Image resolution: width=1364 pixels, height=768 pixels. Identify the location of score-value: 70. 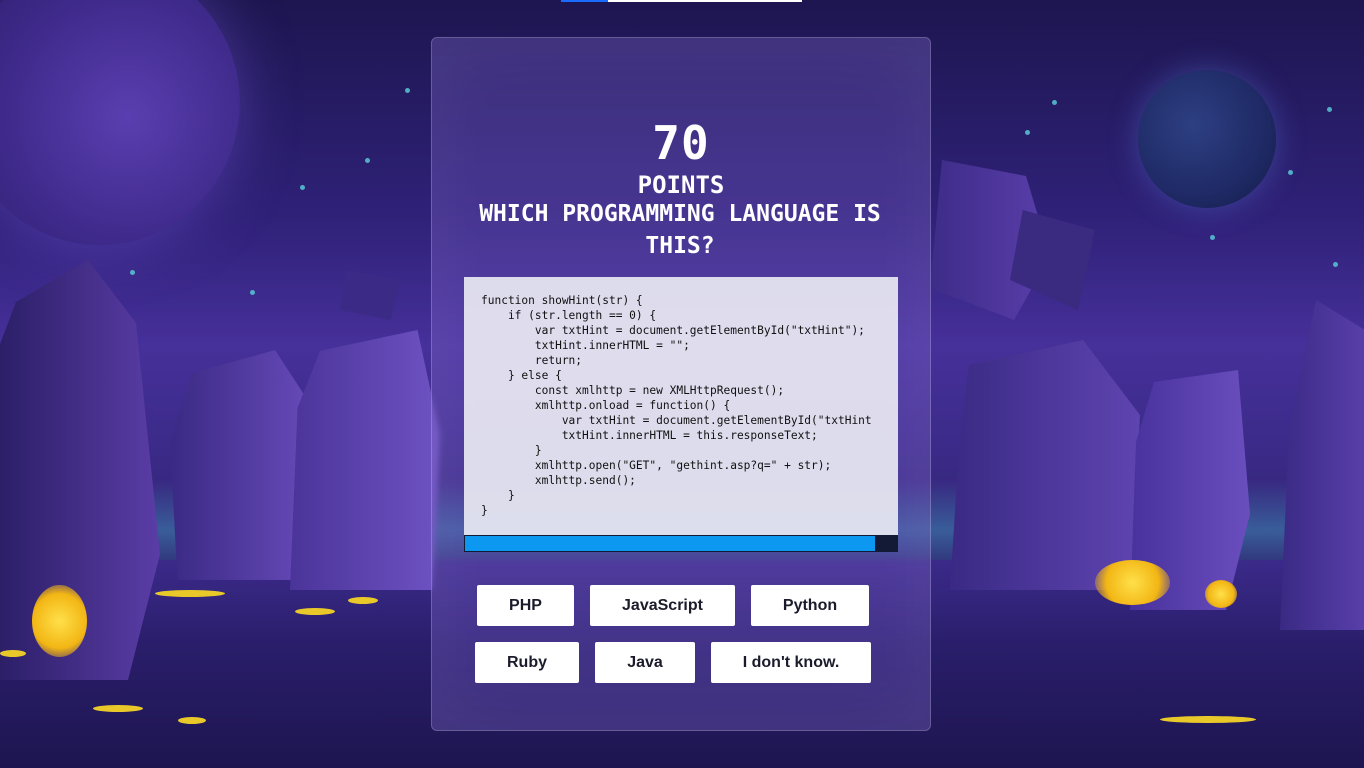
(681, 143).